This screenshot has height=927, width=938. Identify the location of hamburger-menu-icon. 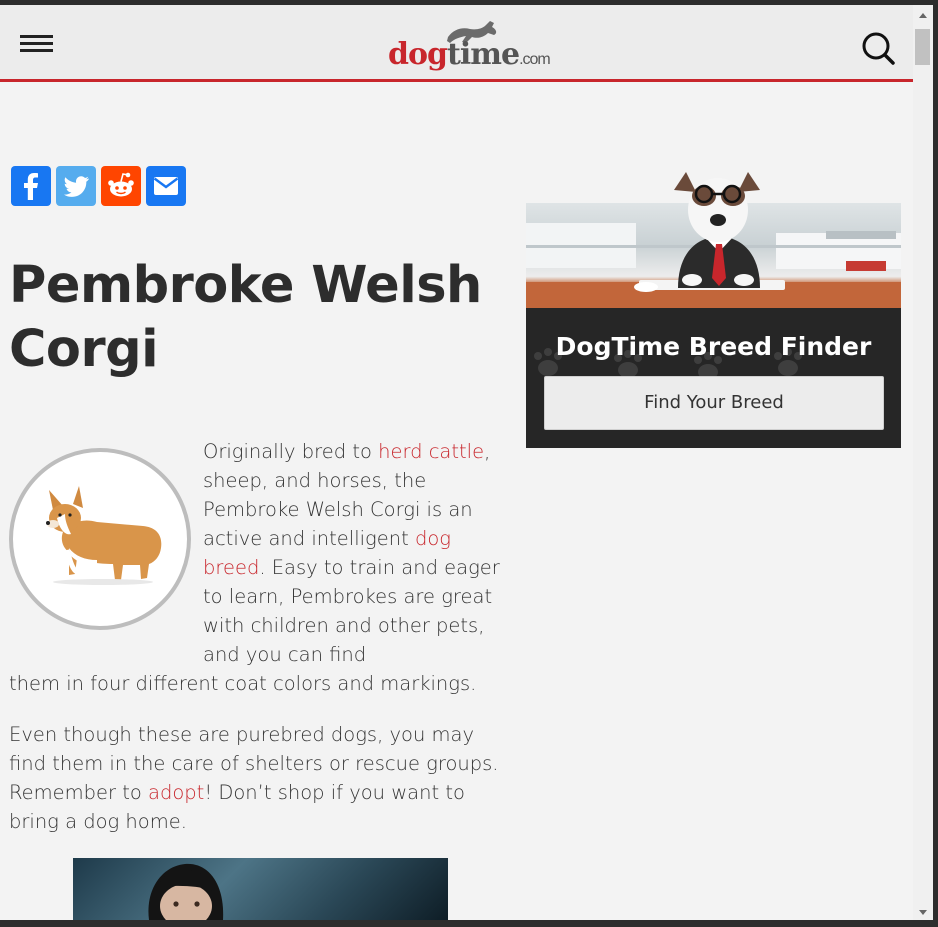
(36, 45).